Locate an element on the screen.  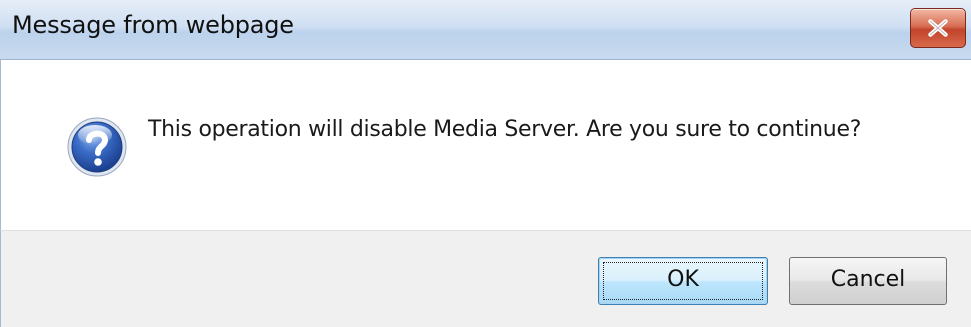
ok-button: OK is located at coordinates (683, 281).